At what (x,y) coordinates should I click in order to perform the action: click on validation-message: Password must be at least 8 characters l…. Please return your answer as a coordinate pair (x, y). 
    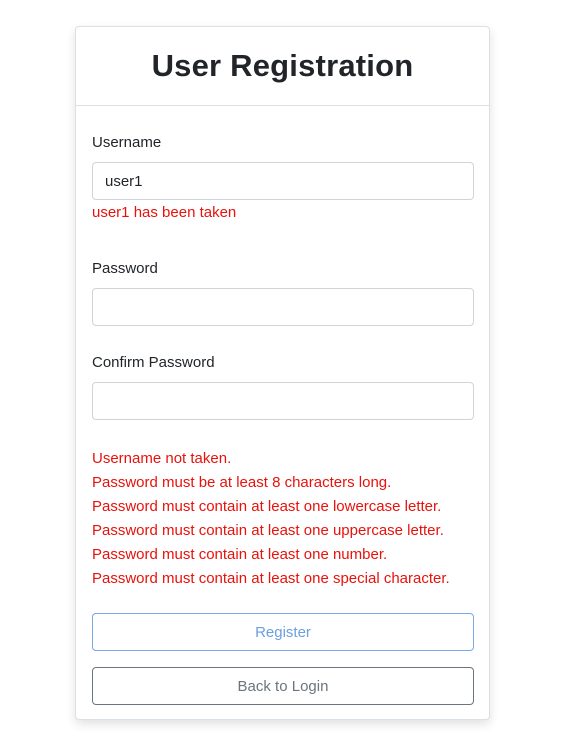
    Looking at the image, I should click on (242, 482).